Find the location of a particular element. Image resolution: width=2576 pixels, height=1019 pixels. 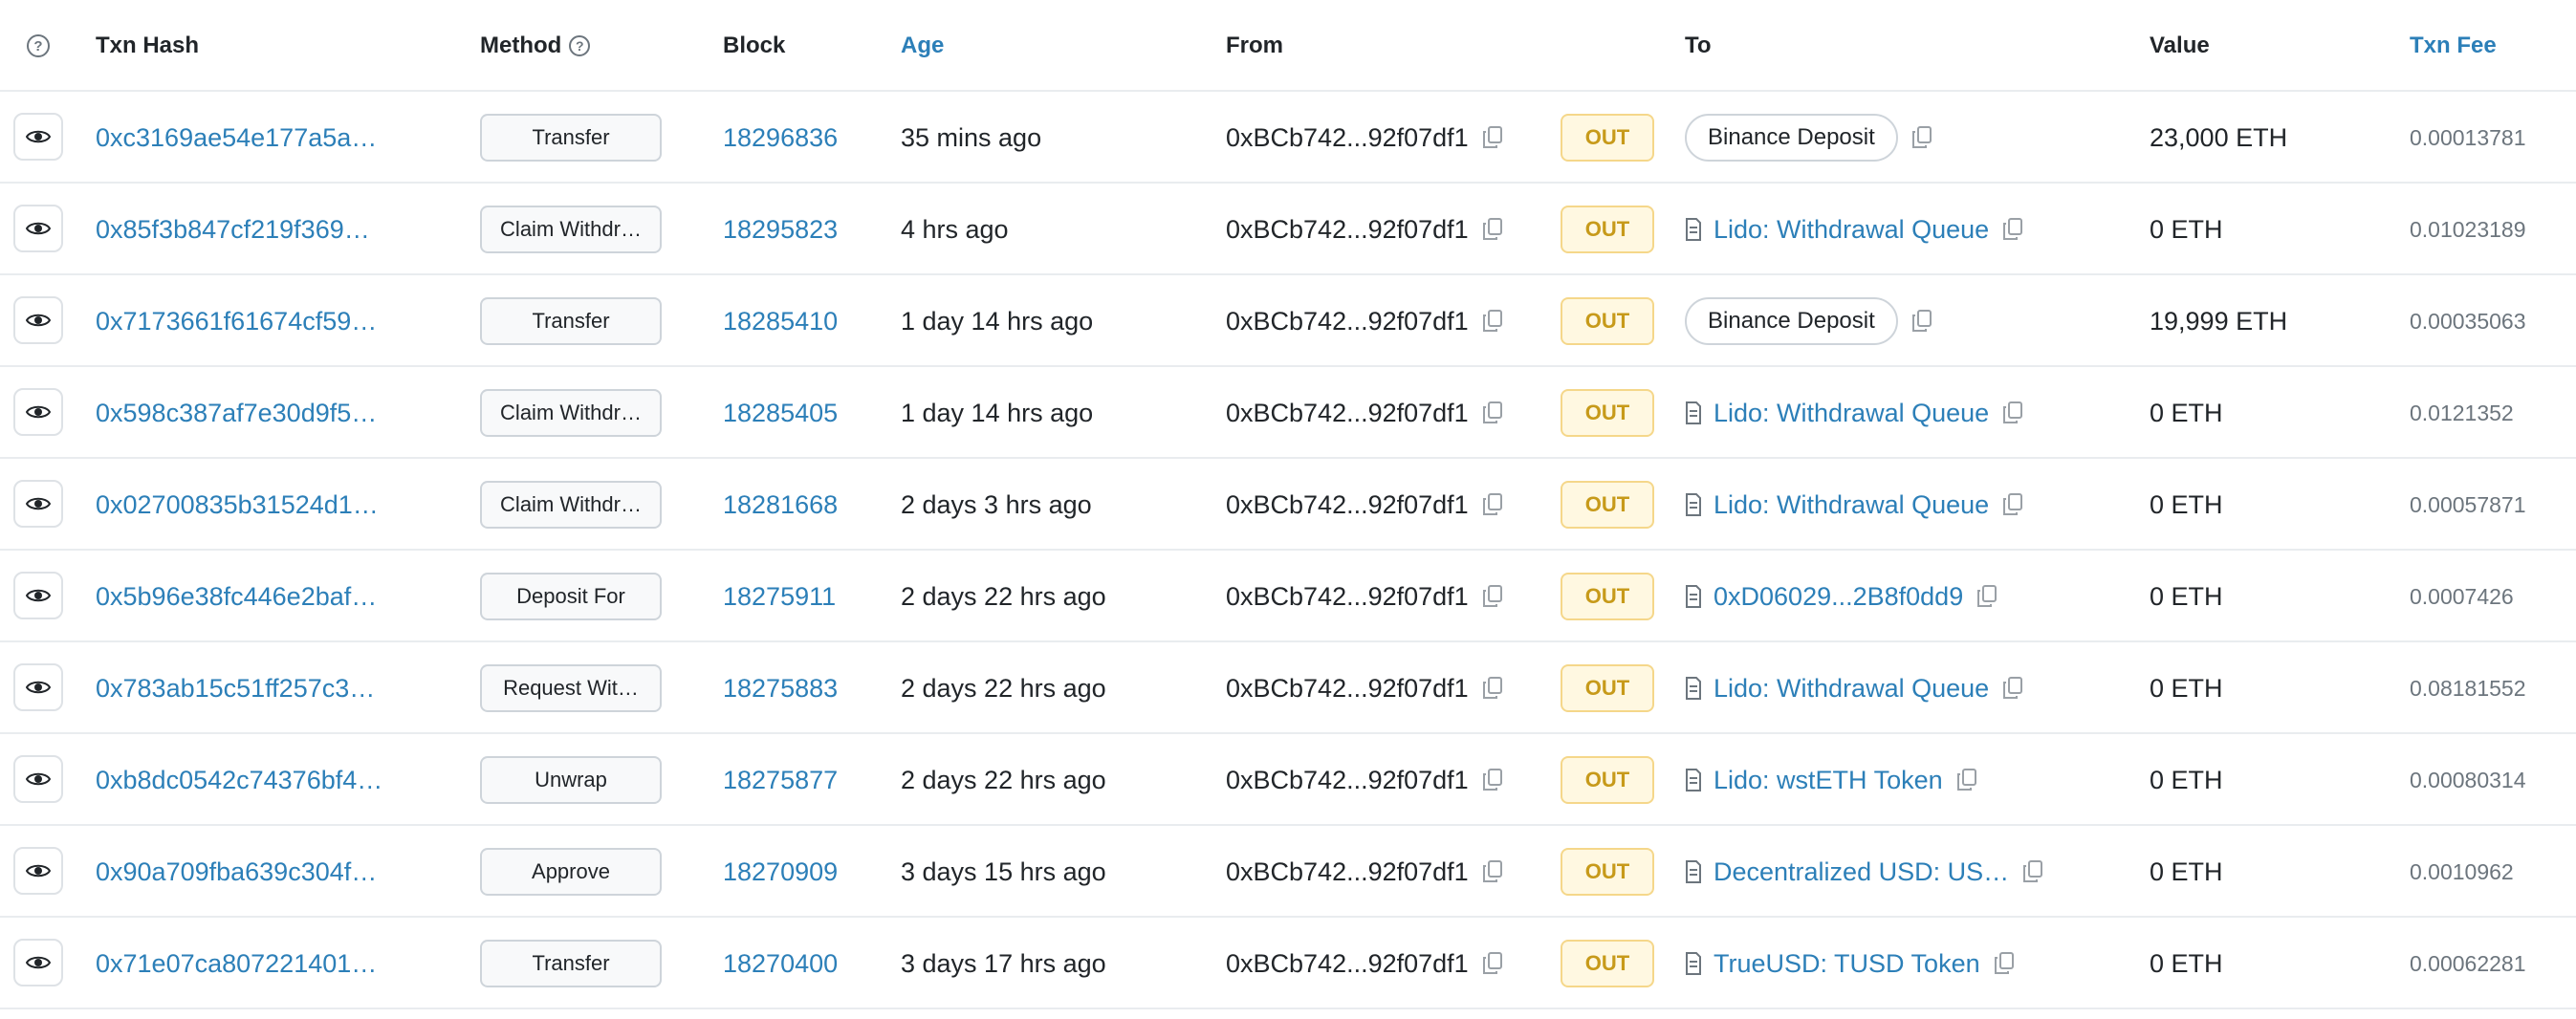

block-link: 18270909 is located at coordinates (780, 872).